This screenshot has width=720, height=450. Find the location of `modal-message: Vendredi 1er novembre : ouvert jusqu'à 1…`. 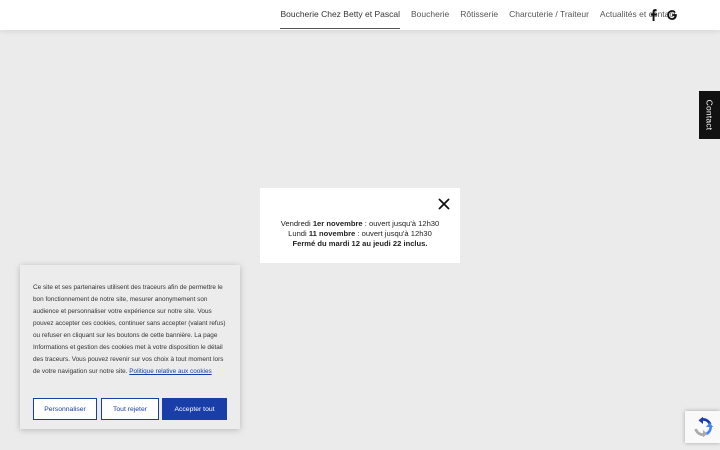

modal-message: Vendredi 1er novembre : ouvert jusqu'à 1… is located at coordinates (360, 233).